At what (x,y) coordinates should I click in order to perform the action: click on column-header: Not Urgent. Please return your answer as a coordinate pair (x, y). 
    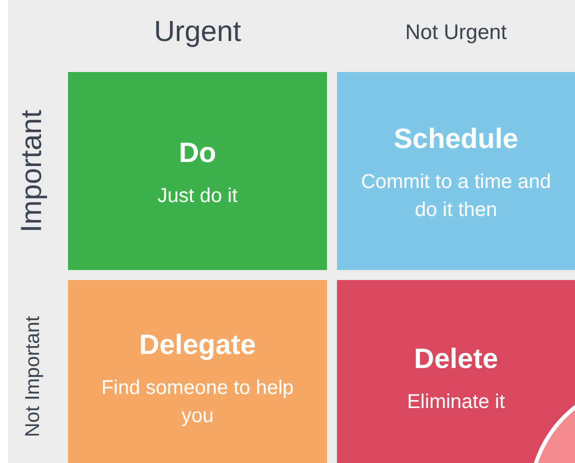
    Looking at the image, I should click on (456, 33).